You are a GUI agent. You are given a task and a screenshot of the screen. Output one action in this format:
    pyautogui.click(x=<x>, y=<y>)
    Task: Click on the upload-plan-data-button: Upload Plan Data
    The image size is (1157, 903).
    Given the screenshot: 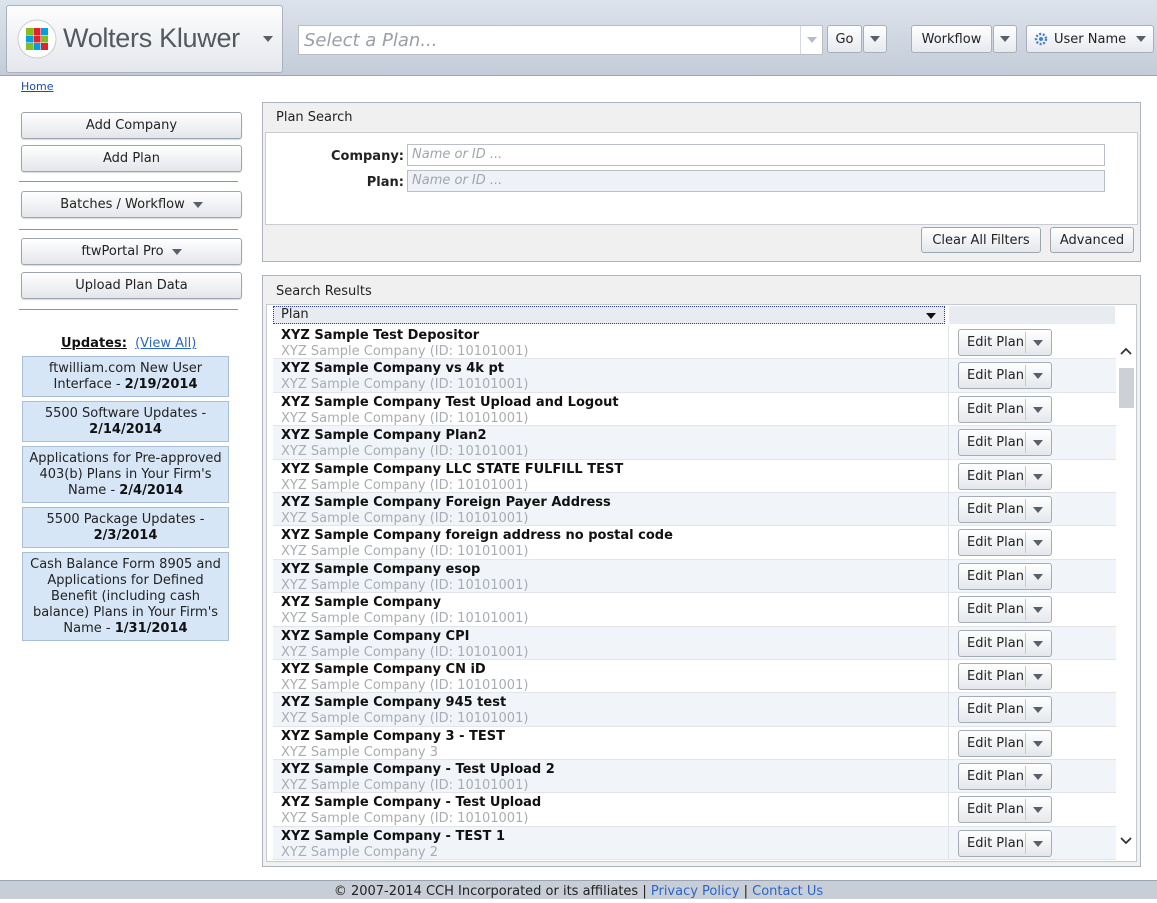 What is the action you would take?
    pyautogui.click(x=131, y=285)
    